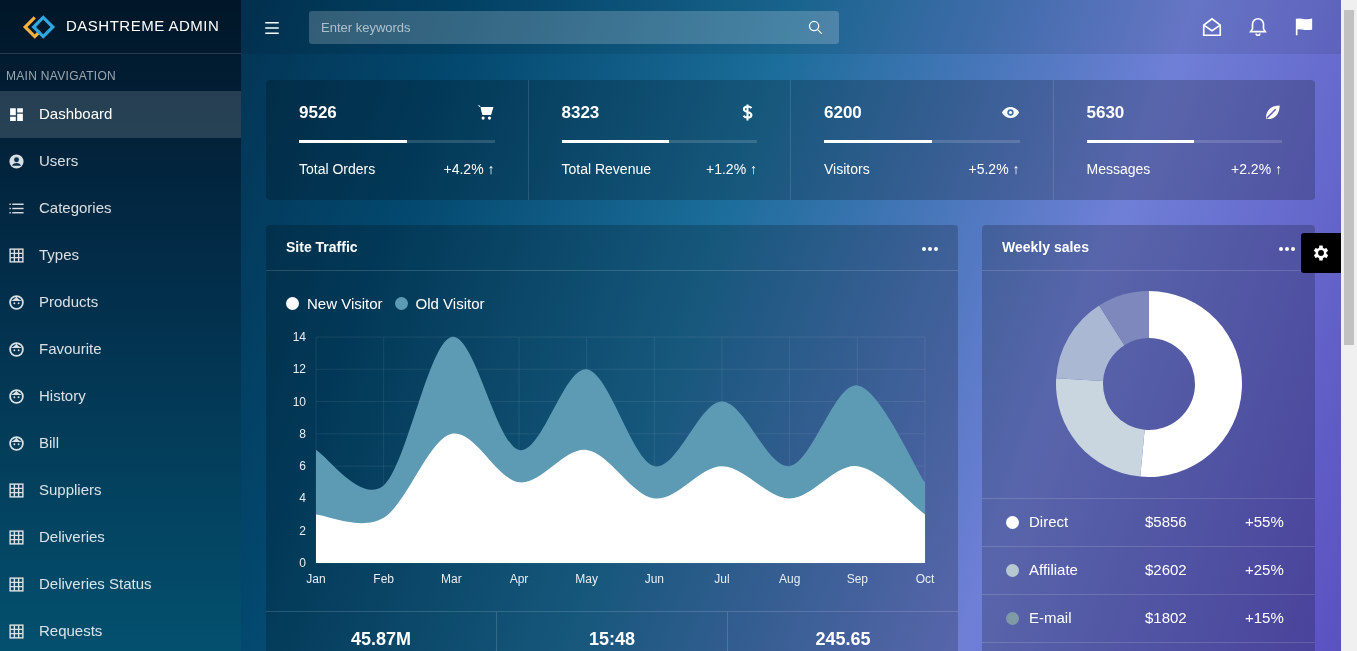  I want to click on y-tick-label: 2, so click(302, 530).